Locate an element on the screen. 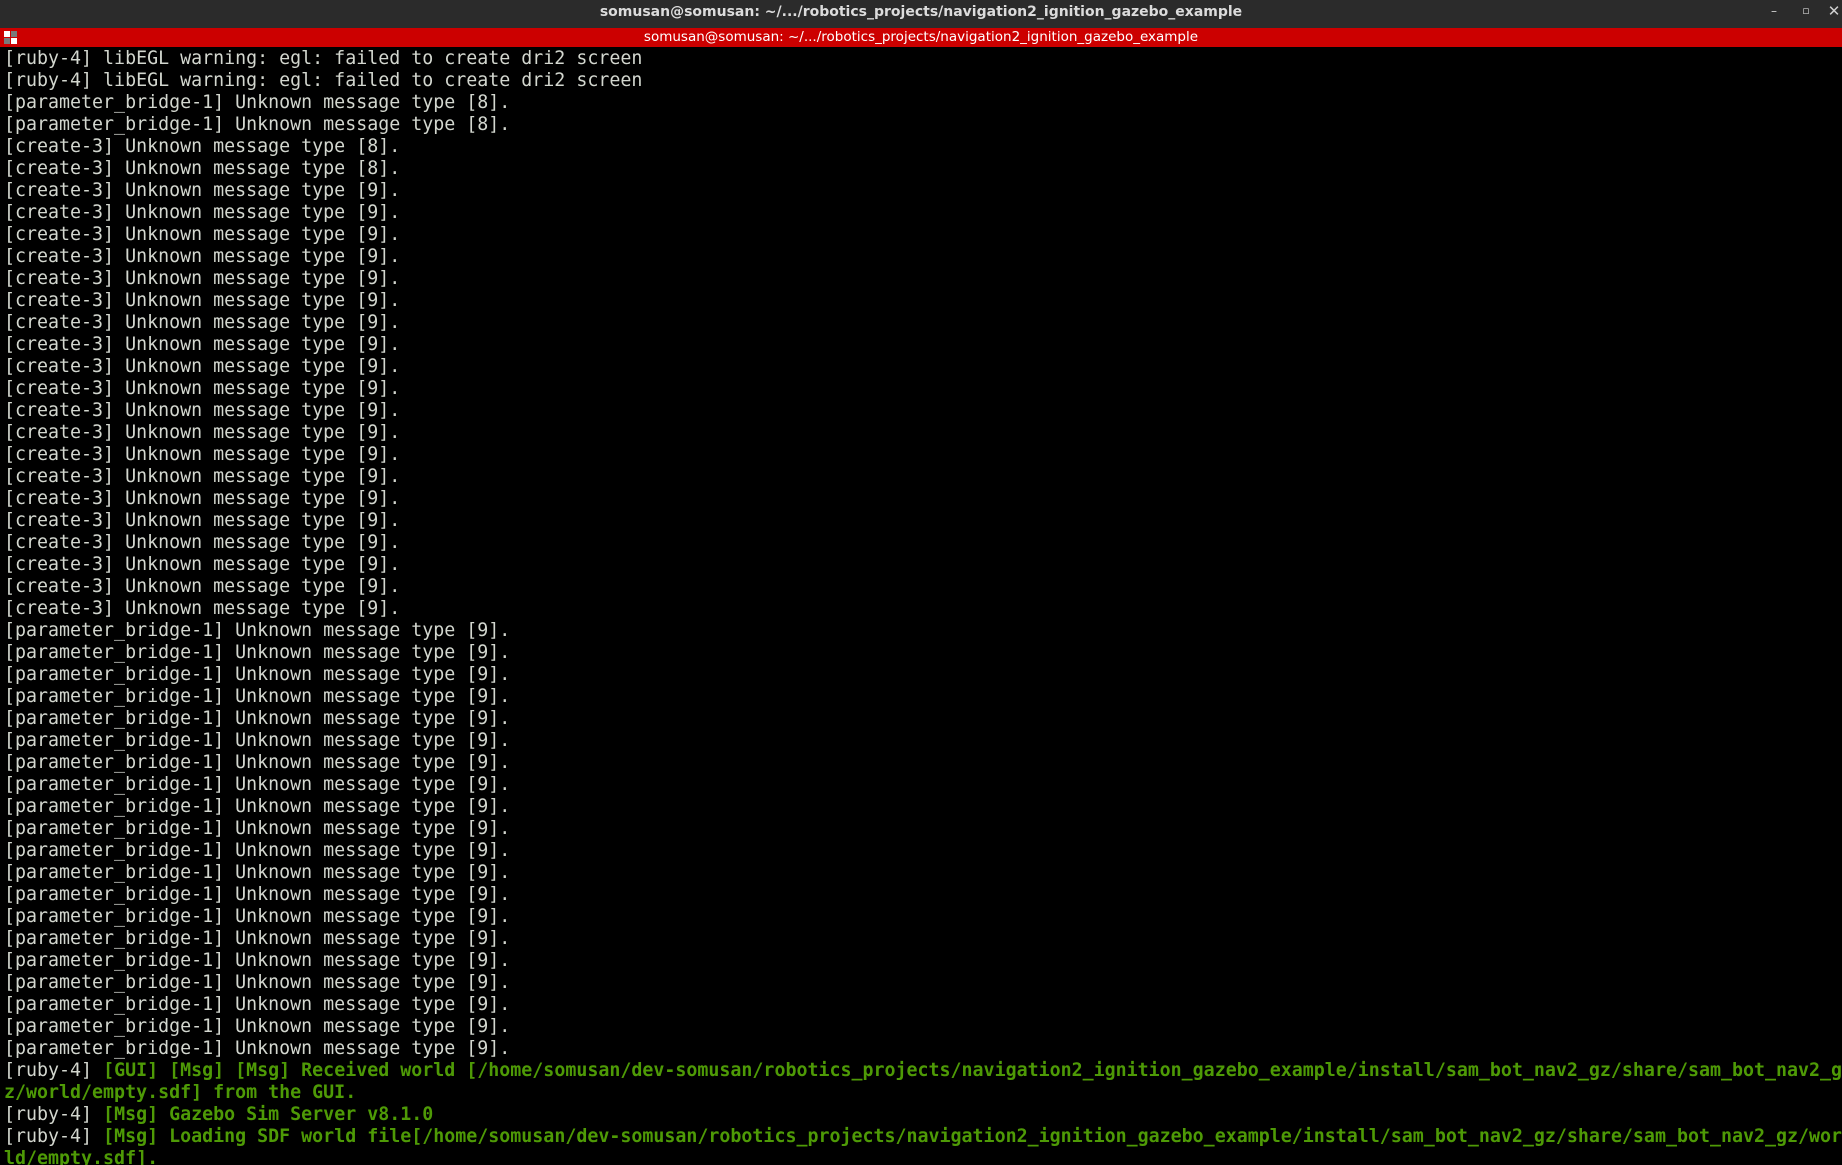  maximize-icon: ▫ is located at coordinates (1806, 10).